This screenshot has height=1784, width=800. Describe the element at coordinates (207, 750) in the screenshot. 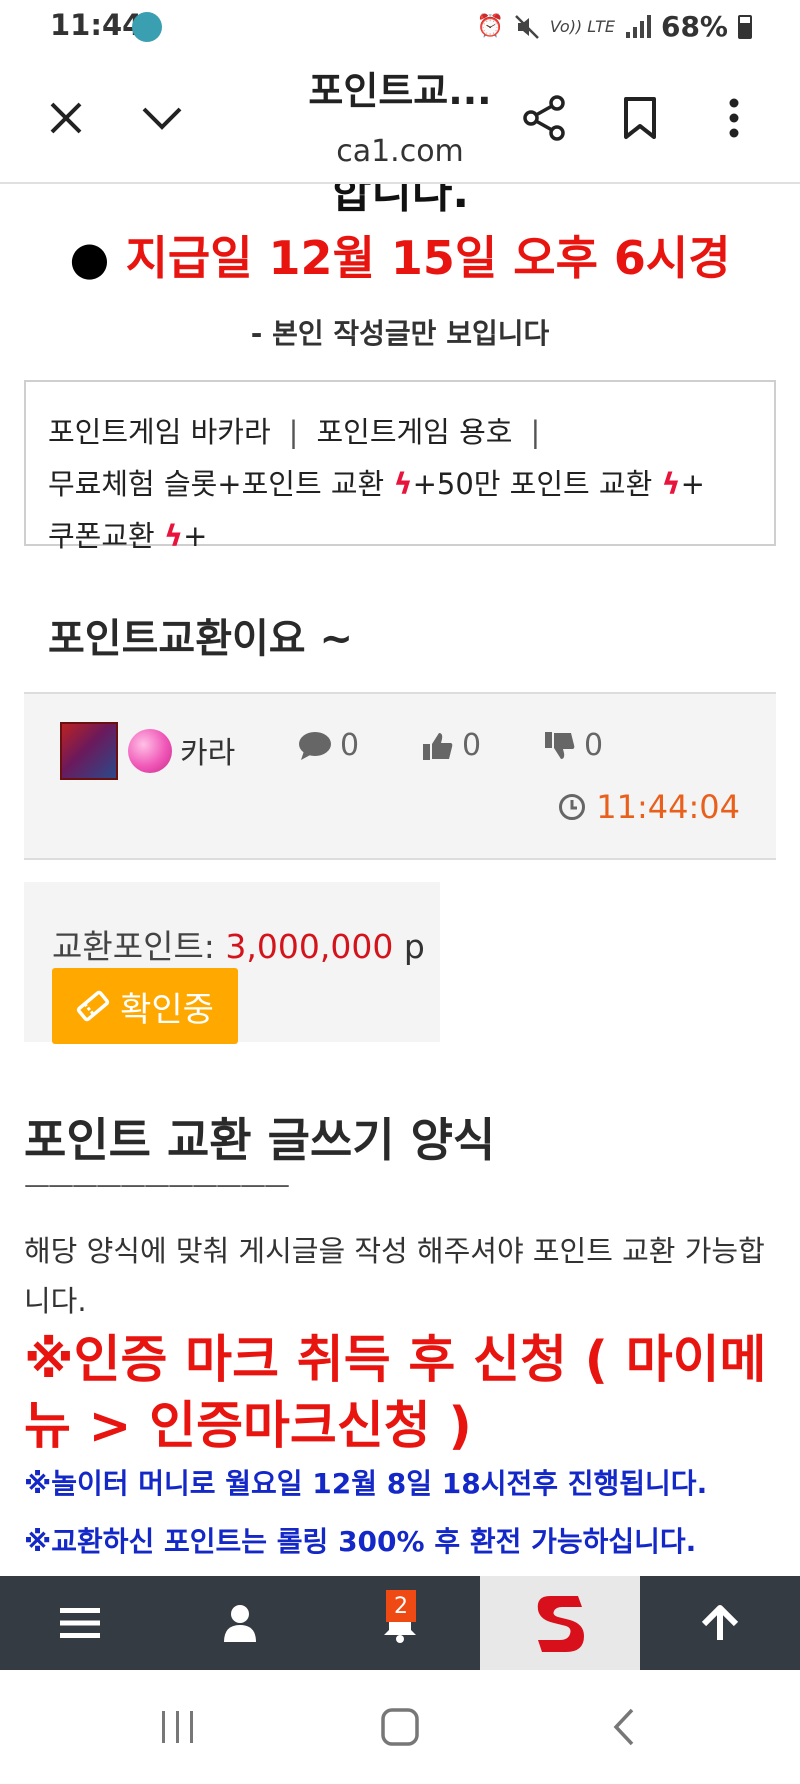

I see `author-name: 카라` at that location.